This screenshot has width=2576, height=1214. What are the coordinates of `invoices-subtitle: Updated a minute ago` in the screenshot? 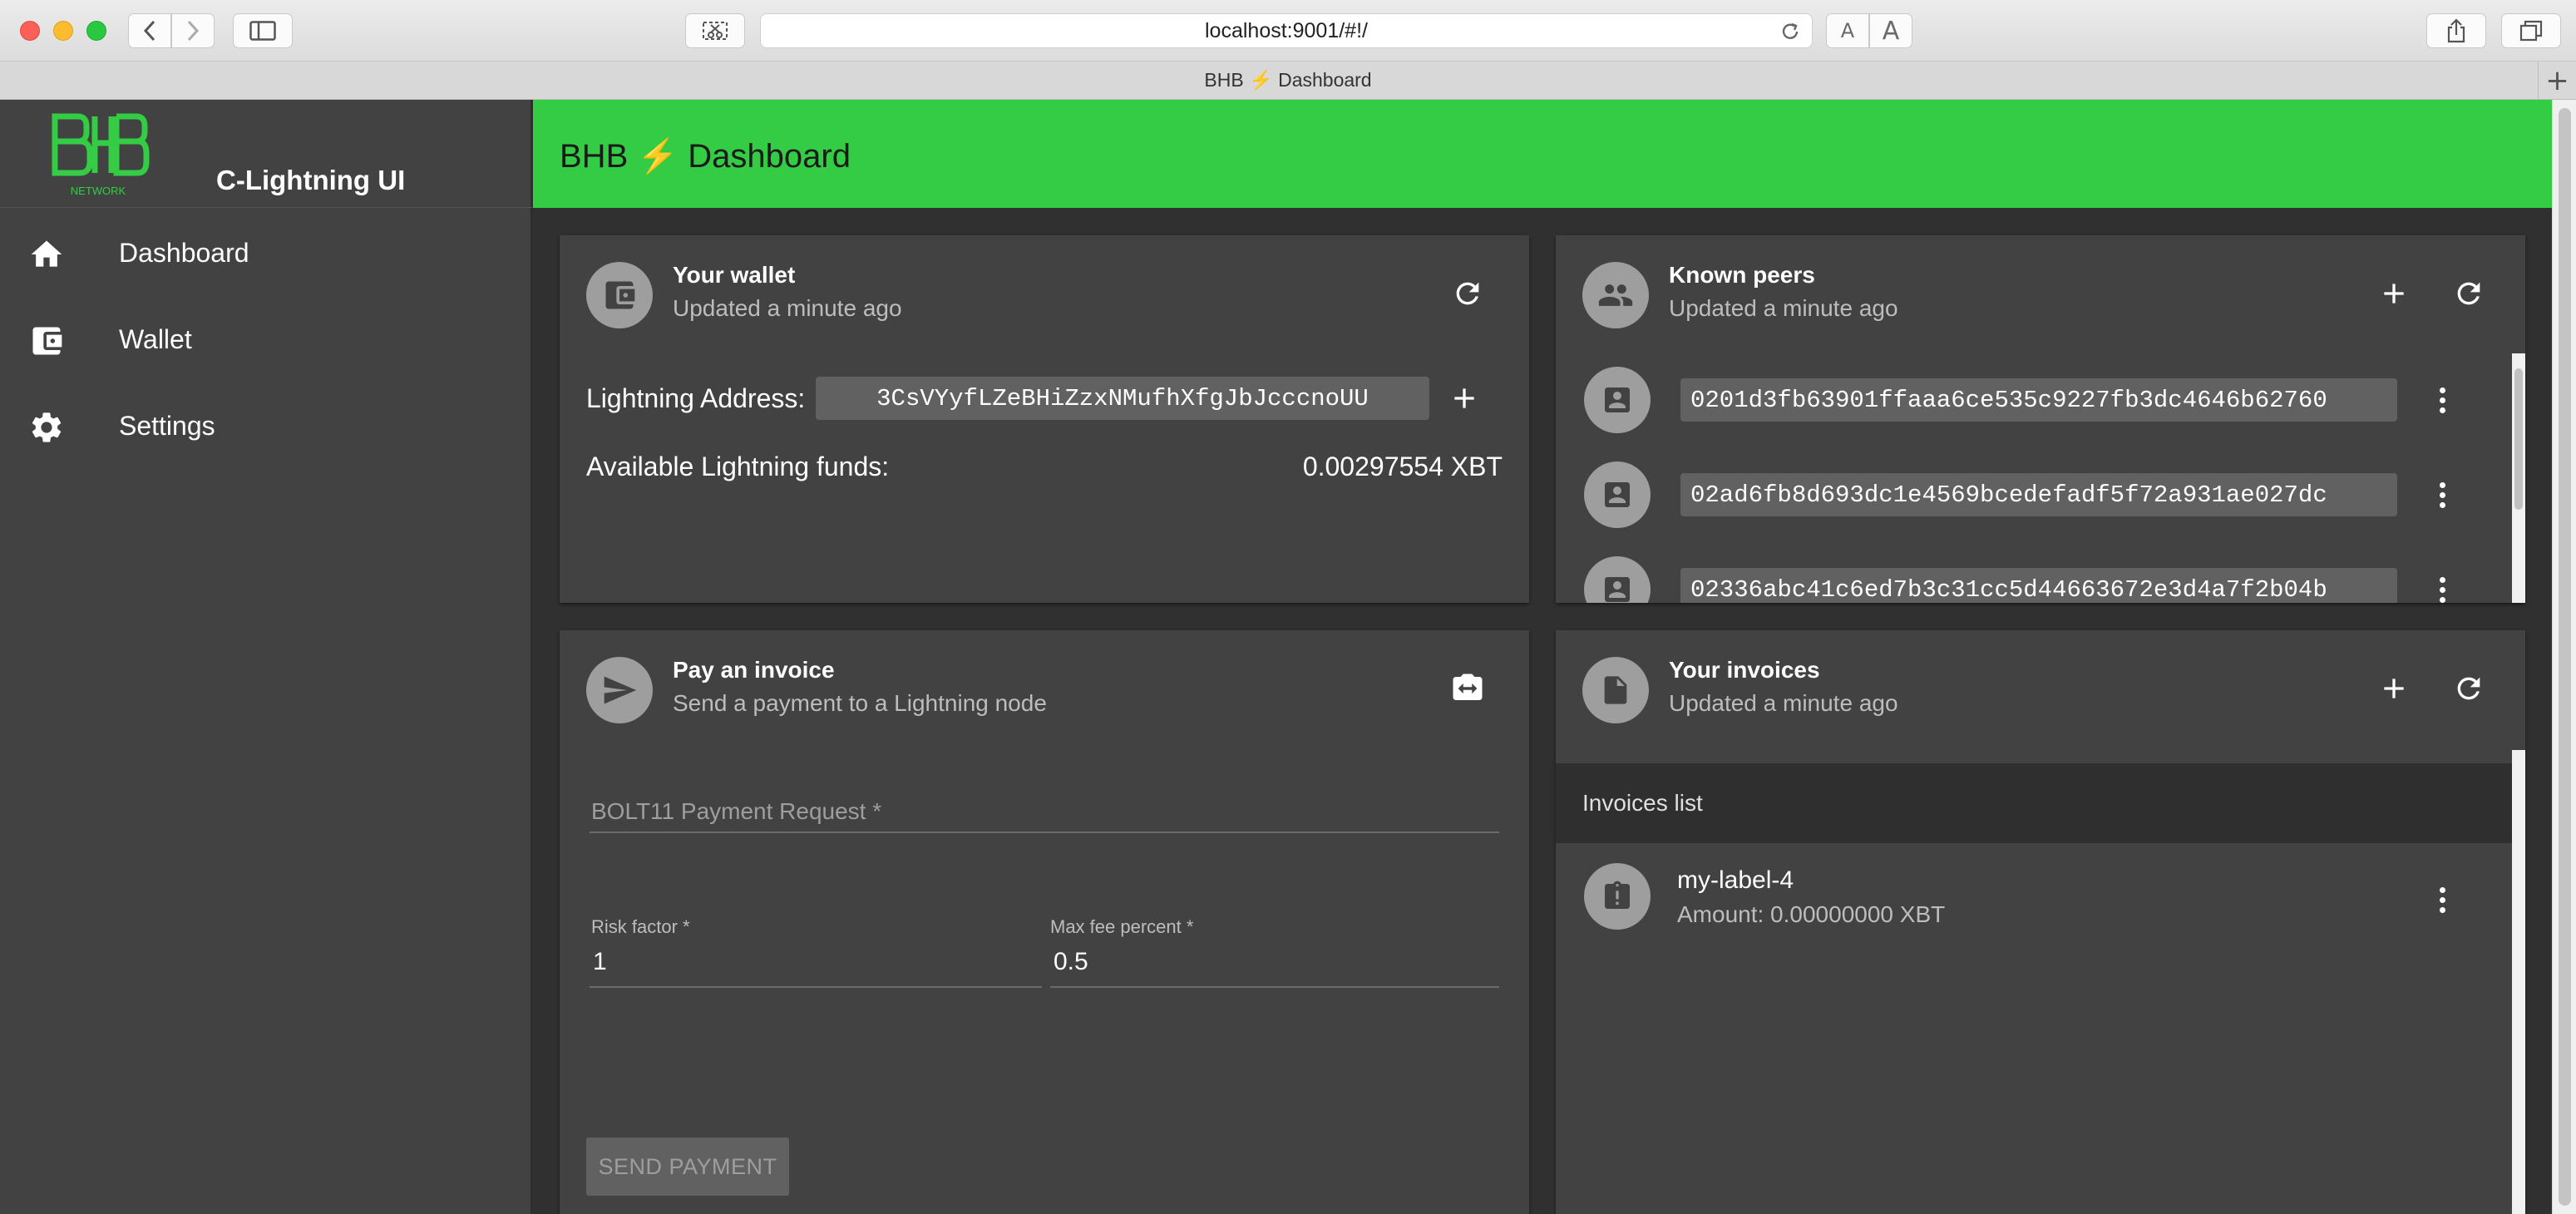 It's located at (1783, 703).